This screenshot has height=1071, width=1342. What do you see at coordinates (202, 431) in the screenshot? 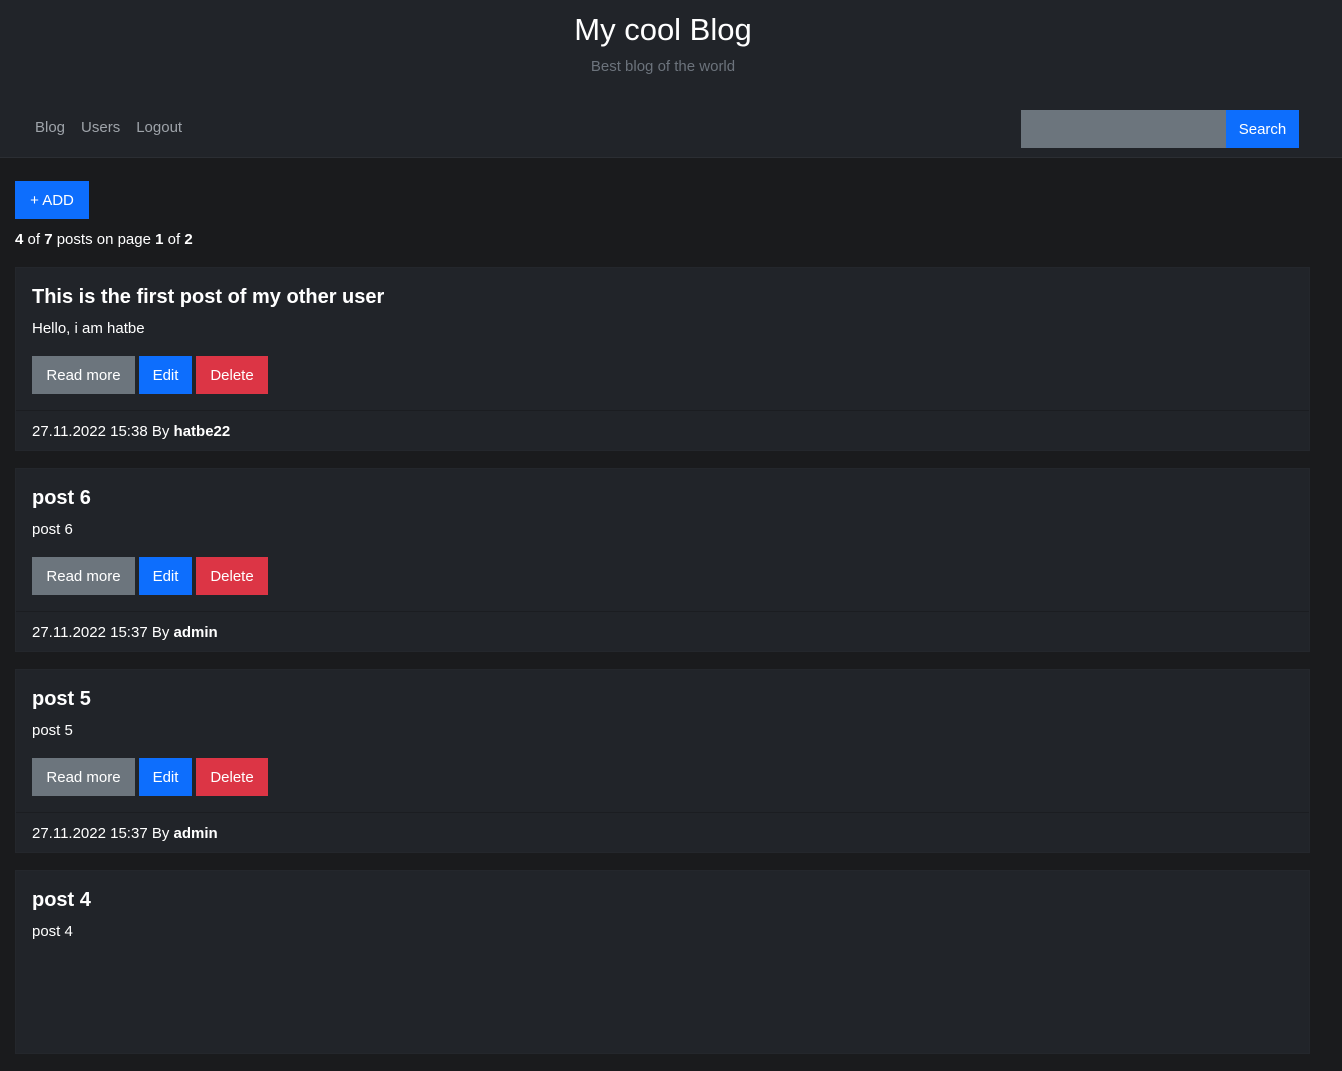
I see `post-author: hatbe22` at bounding box center [202, 431].